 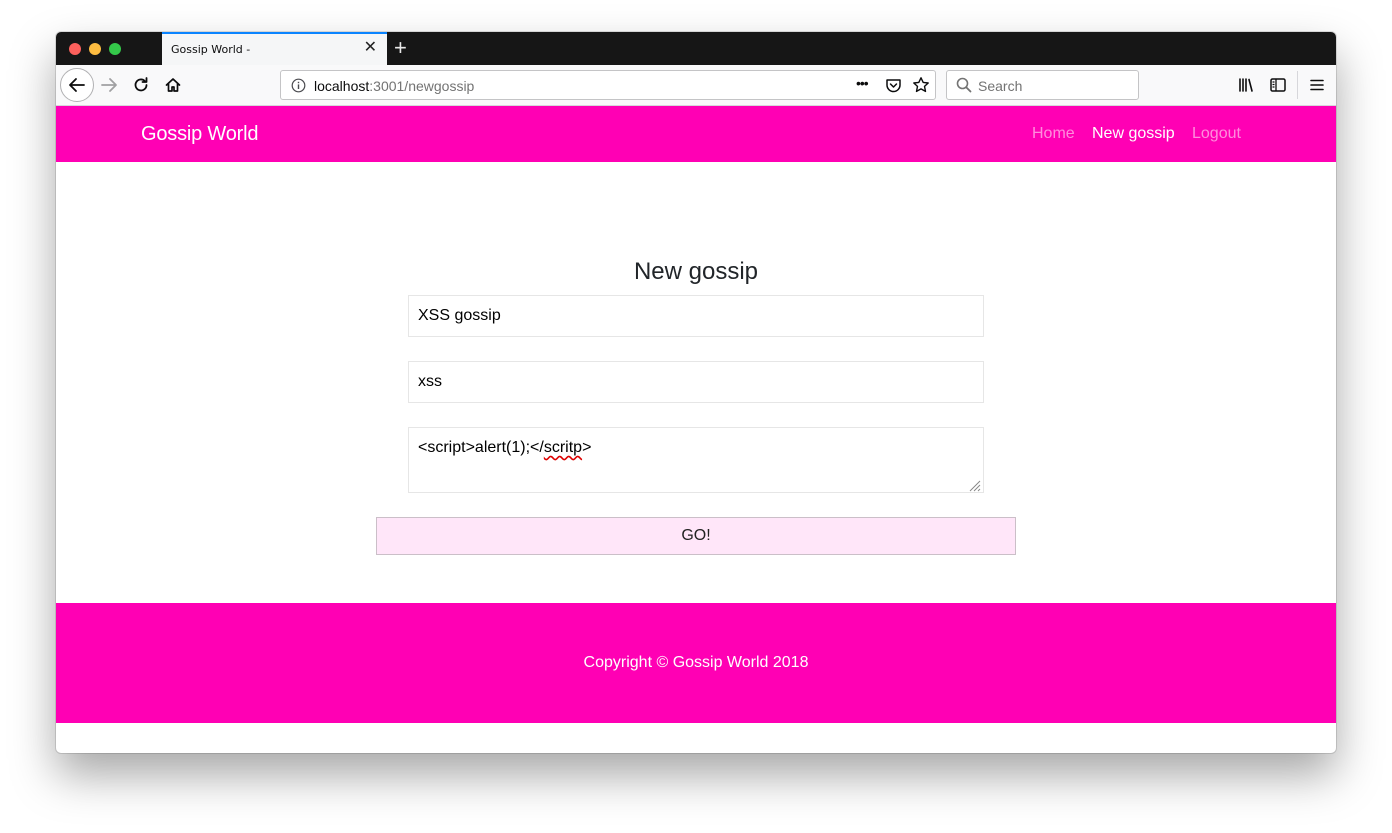 I want to click on gossip-tag-input, so click(x=696, y=382).